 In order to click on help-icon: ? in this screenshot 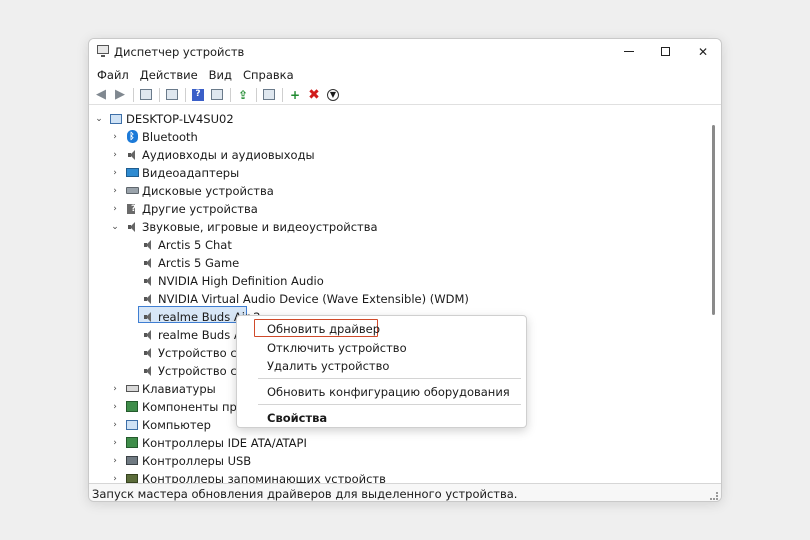, I will do `click(198, 94)`.